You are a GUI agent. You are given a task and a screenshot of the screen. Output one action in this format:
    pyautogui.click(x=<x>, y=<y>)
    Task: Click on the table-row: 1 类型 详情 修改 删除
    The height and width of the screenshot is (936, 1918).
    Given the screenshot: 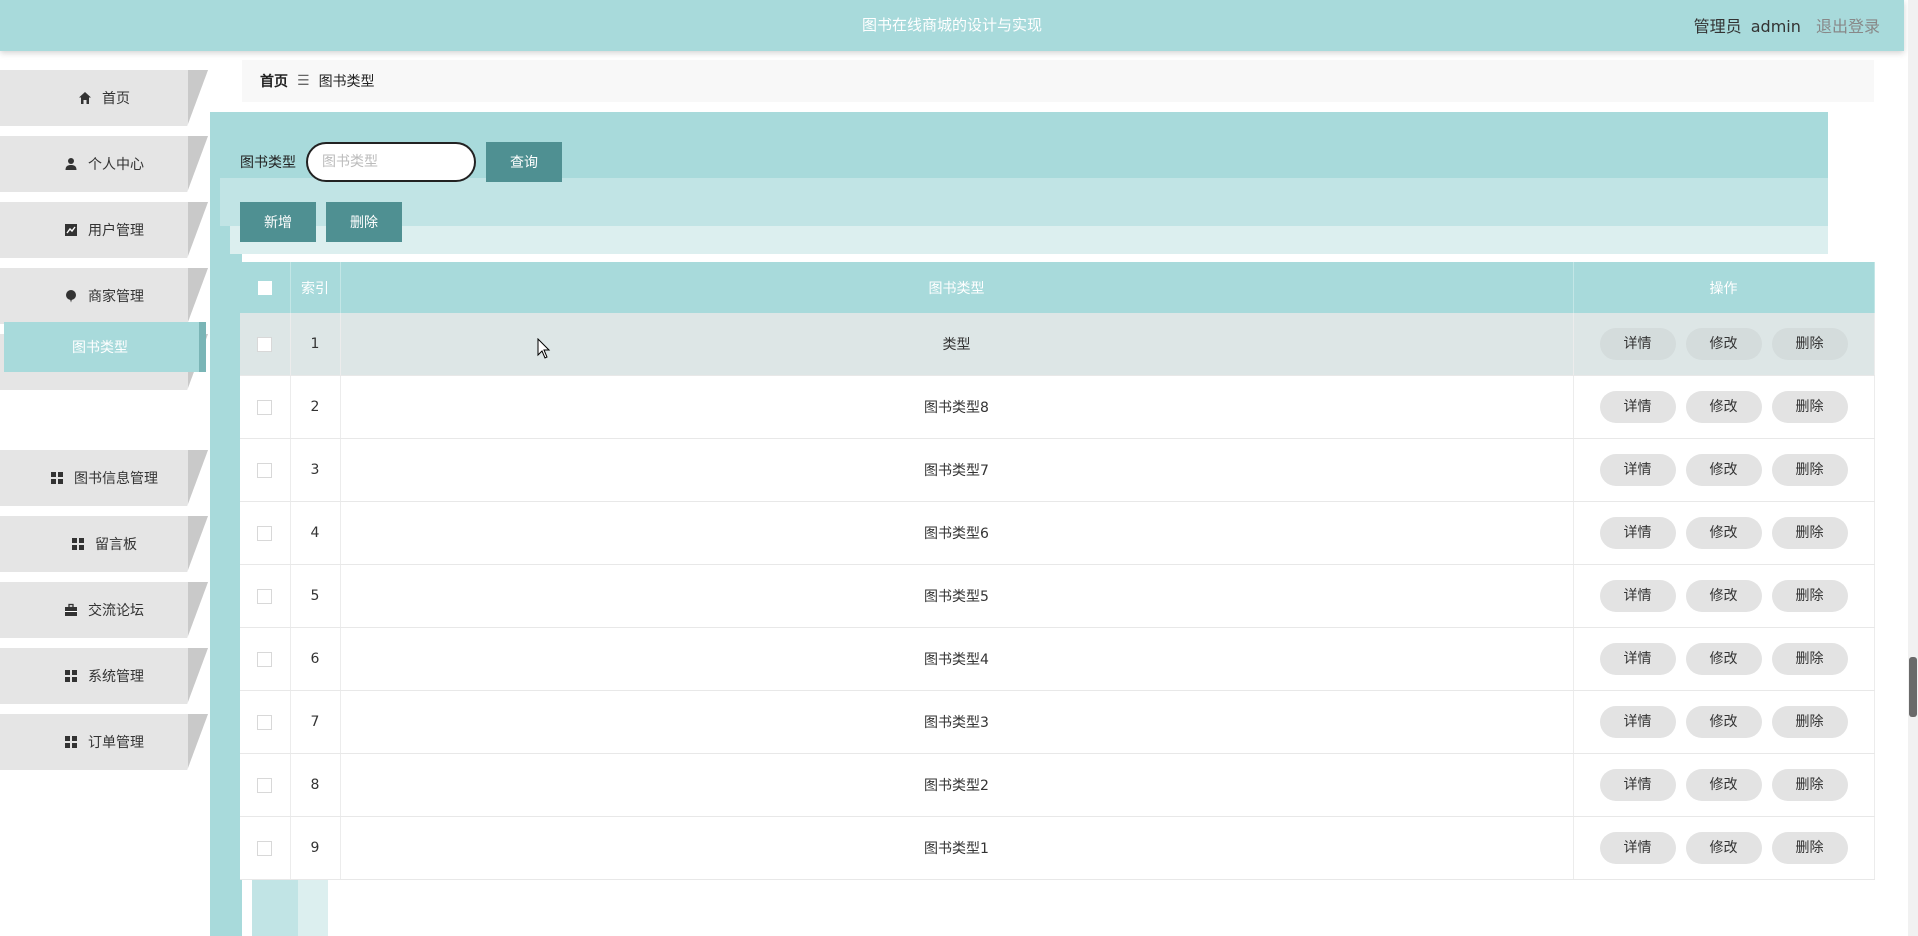 What is the action you would take?
    pyautogui.click(x=1057, y=344)
    